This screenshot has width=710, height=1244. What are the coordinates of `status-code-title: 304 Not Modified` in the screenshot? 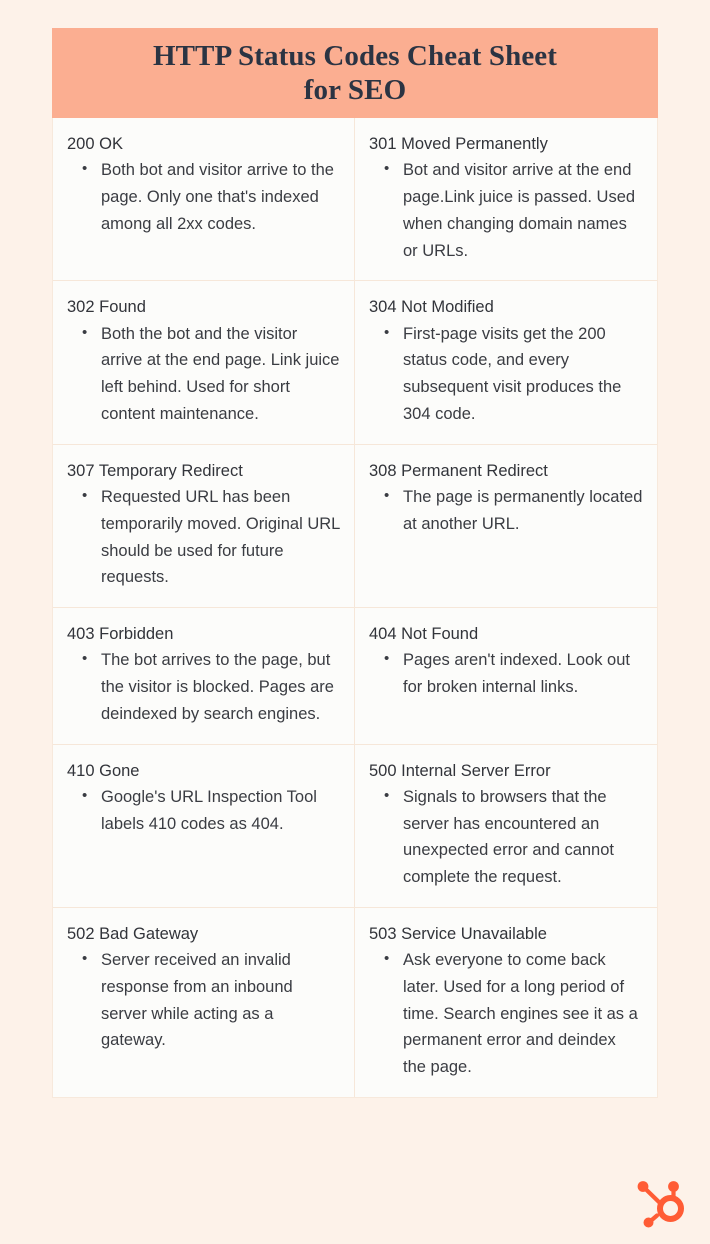 It's located at (431, 307).